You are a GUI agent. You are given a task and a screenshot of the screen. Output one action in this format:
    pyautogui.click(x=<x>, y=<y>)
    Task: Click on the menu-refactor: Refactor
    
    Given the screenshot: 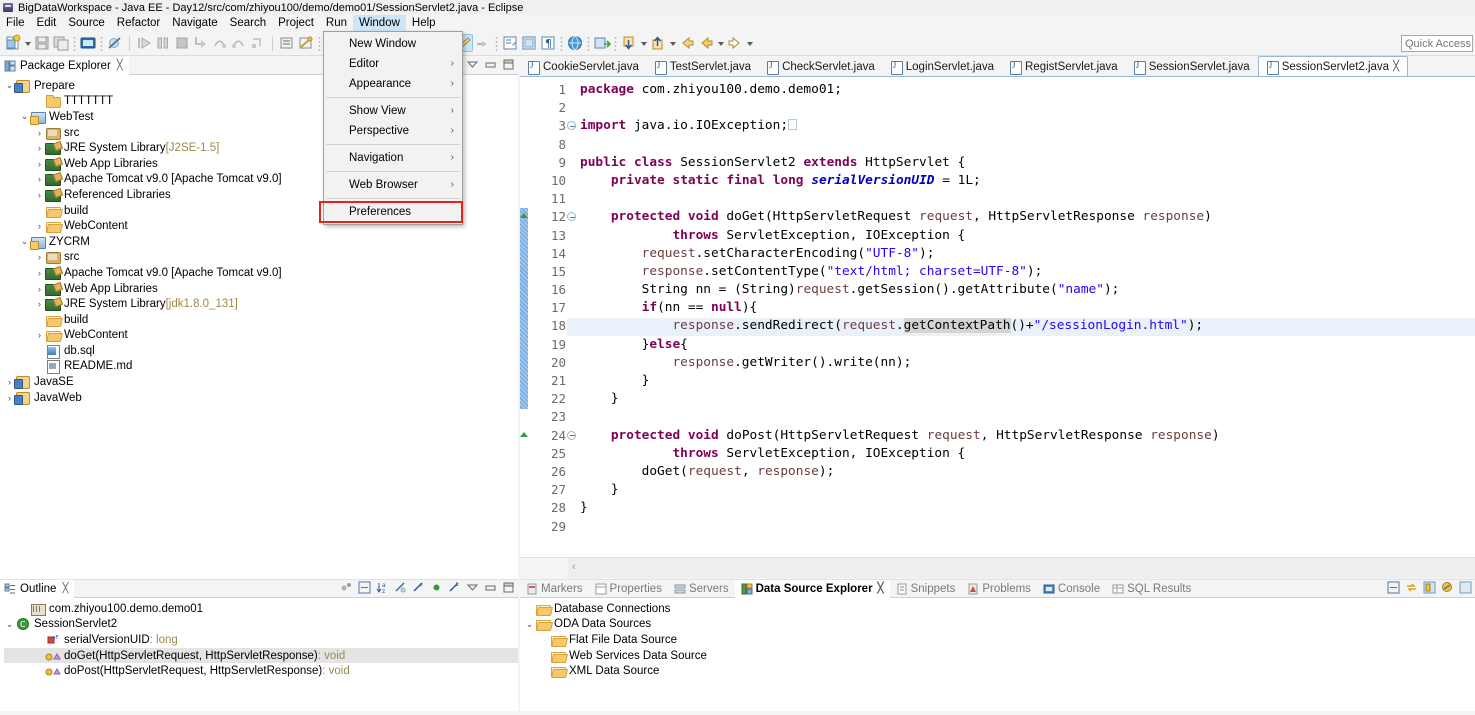 What is the action you would take?
    pyautogui.click(x=138, y=23)
    